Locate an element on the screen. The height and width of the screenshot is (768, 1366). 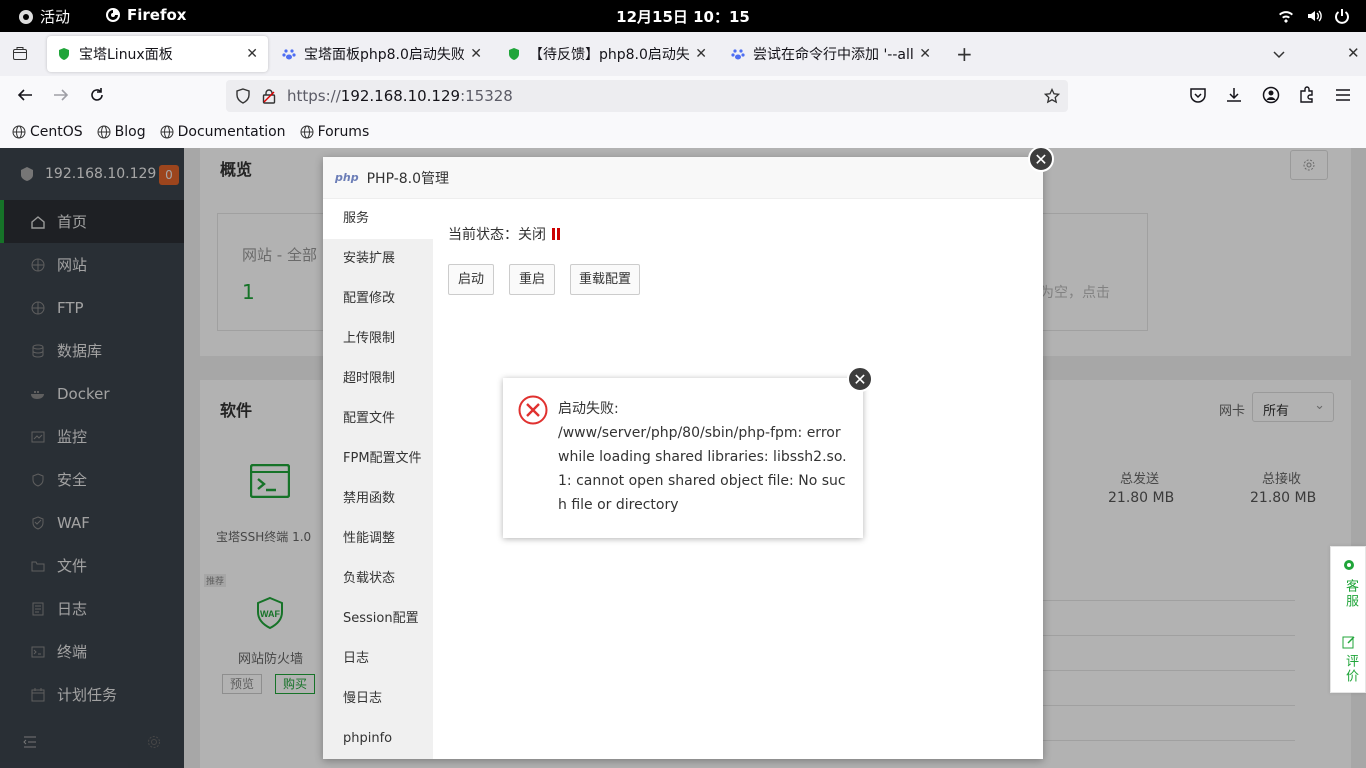
bookmarks-toolbar: CentOS Blog Documentation Forums is located at coordinates (683, 132).